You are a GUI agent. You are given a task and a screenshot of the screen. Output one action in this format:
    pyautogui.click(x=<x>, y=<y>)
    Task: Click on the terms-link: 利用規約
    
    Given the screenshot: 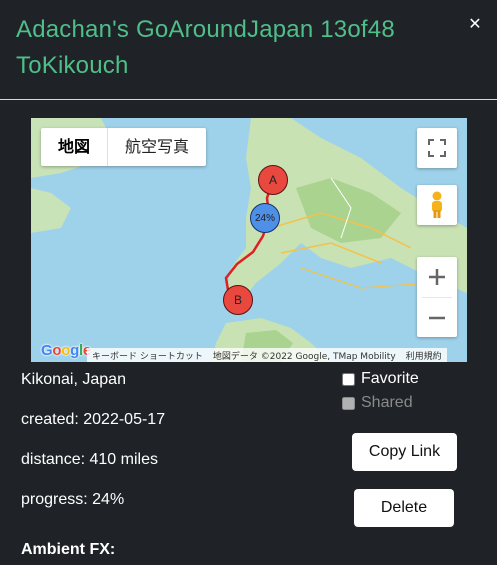 What is the action you would take?
    pyautogui.click(x=424, y=355)
    